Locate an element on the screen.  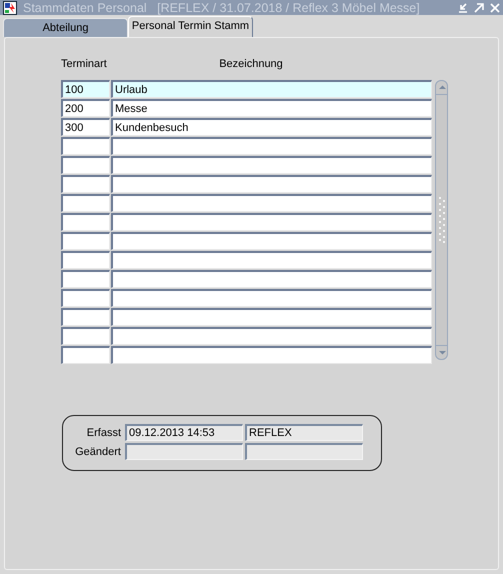
app-icon is located at coordinates (10, 7).